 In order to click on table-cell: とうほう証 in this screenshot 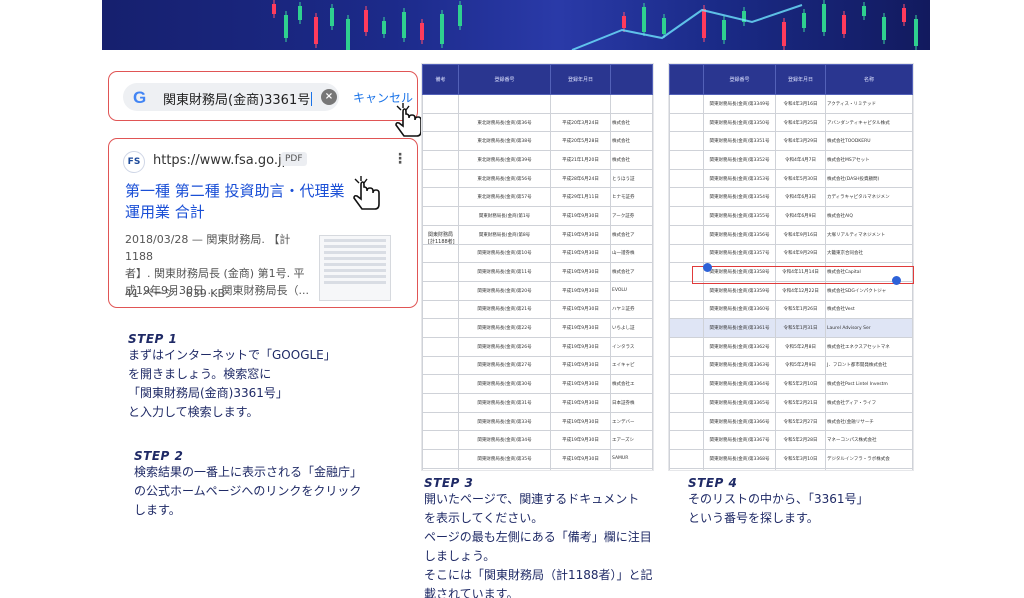, I will do `click(631, 178)`.